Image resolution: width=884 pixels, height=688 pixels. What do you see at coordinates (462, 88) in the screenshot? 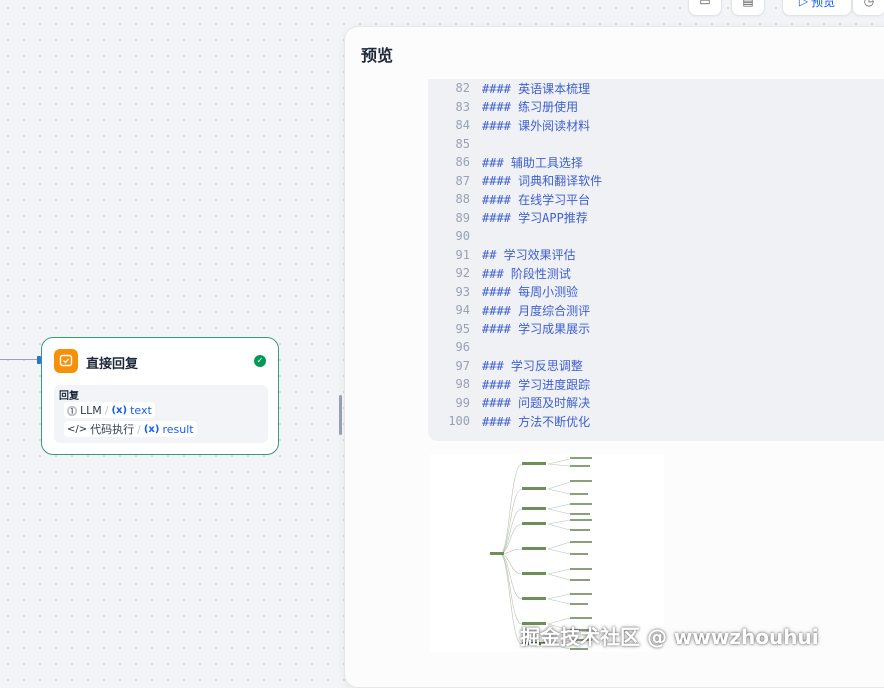
I see `line-number: 82` at bounding box center [462, 88].